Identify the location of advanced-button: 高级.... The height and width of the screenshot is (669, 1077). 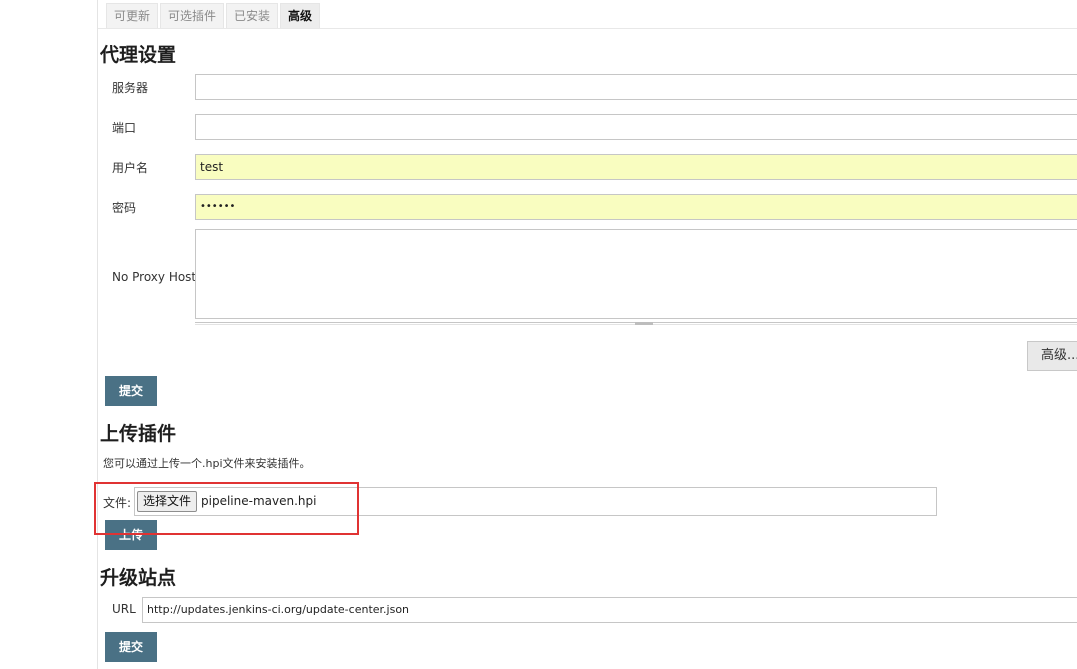
(1052, 356).